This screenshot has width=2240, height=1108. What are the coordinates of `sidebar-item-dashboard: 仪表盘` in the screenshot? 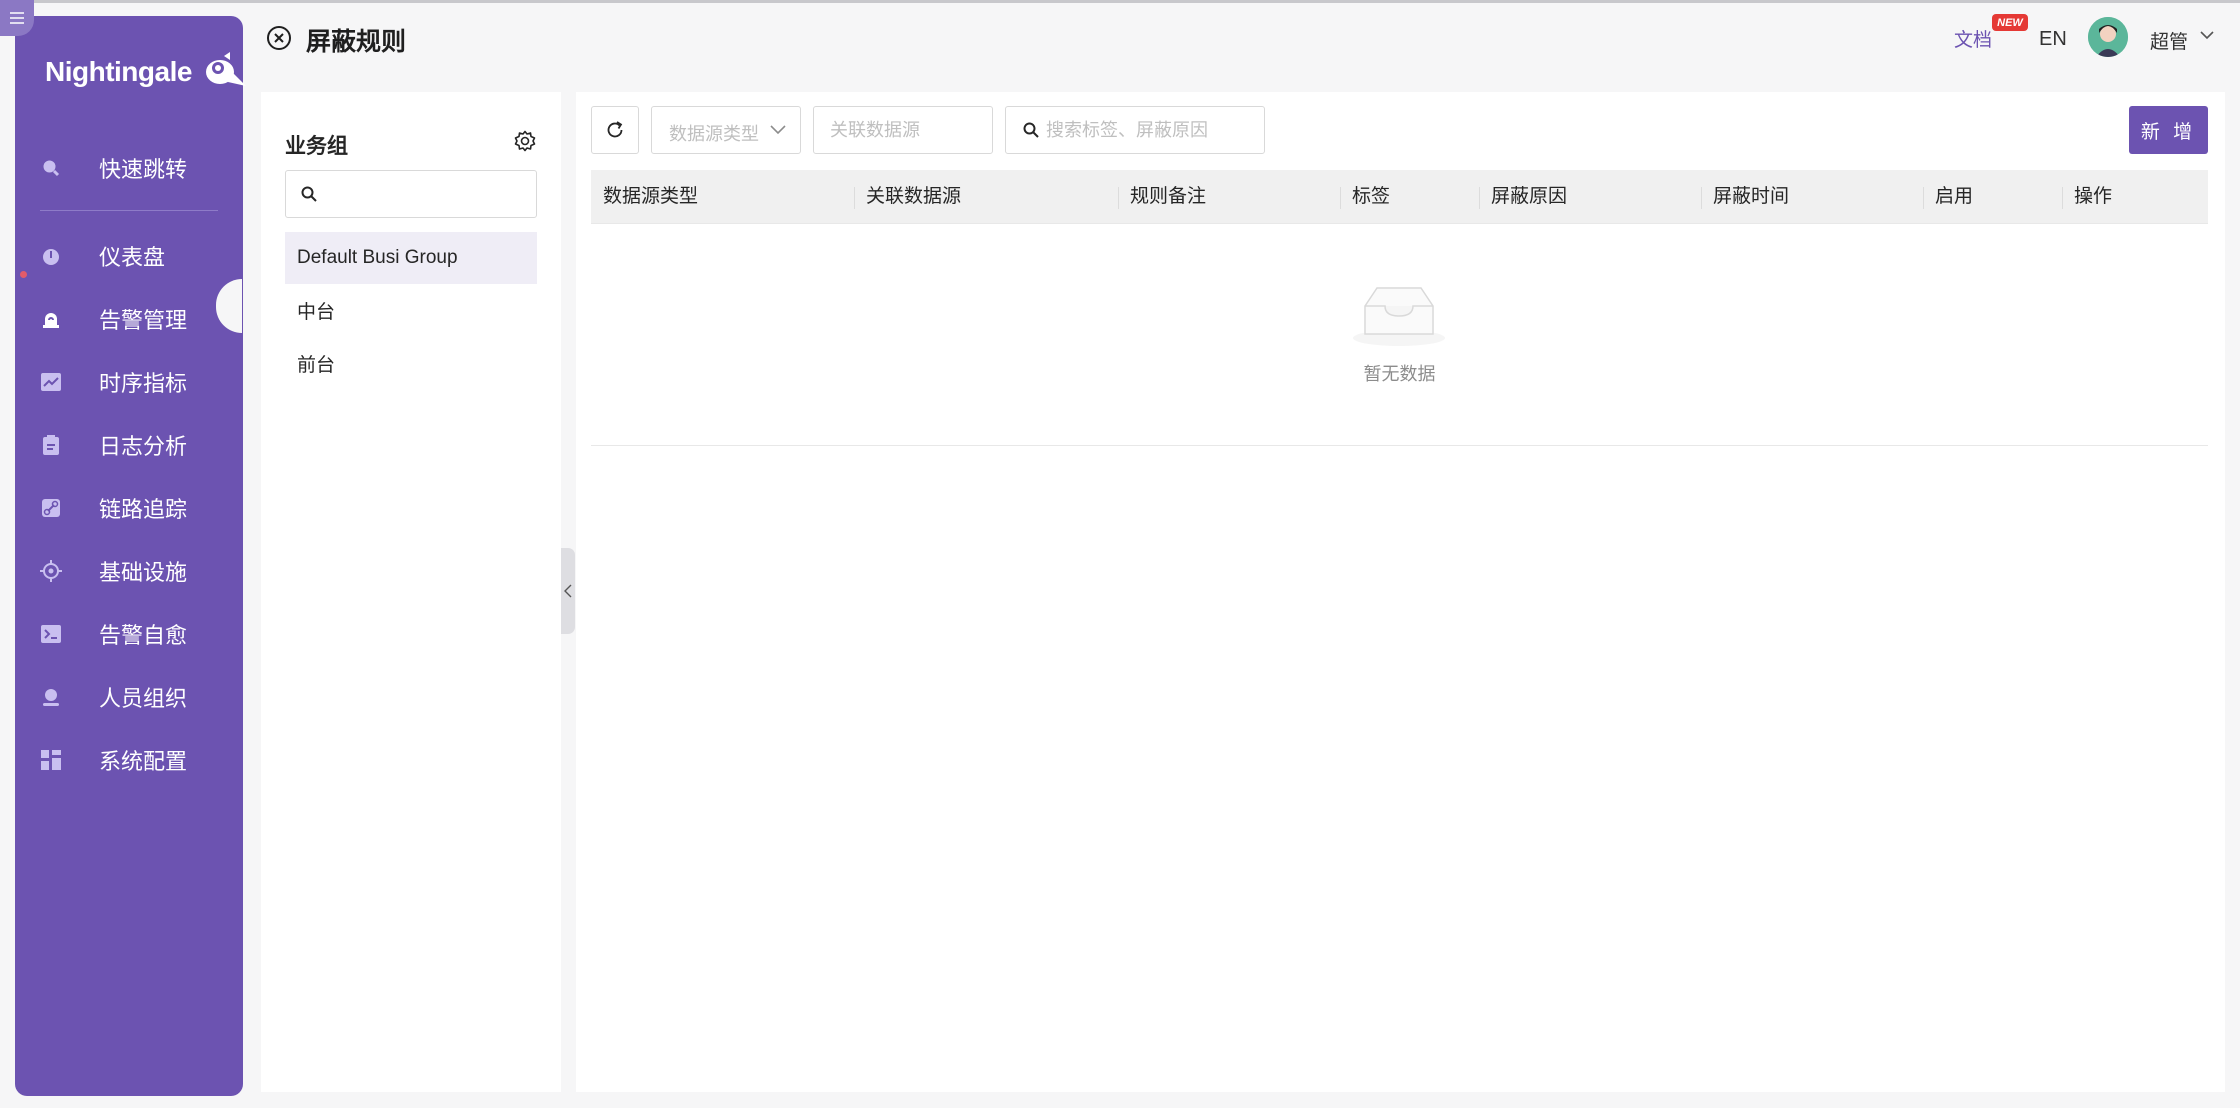 It's located at (129, 256).